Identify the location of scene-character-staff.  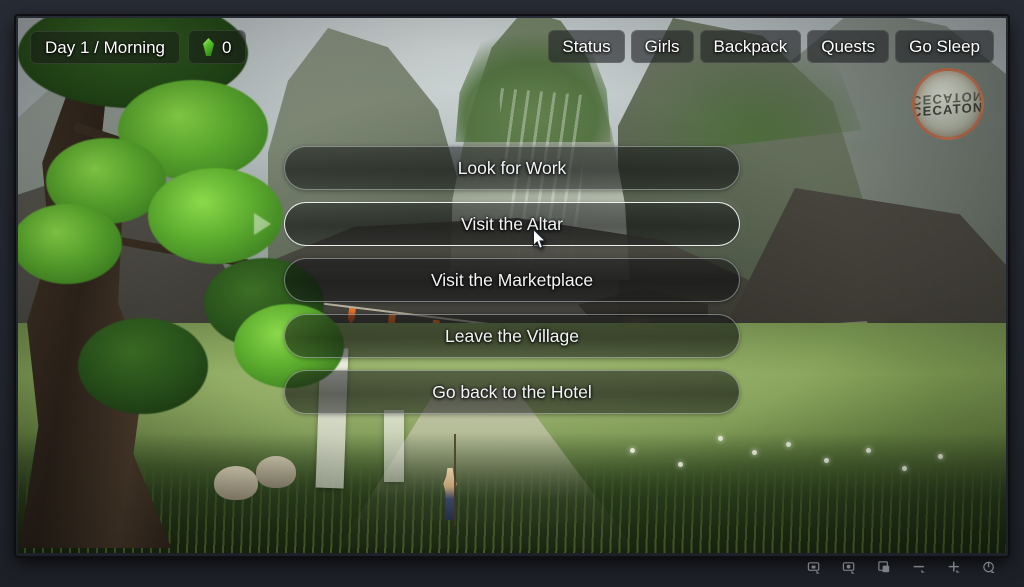
(455, 480).